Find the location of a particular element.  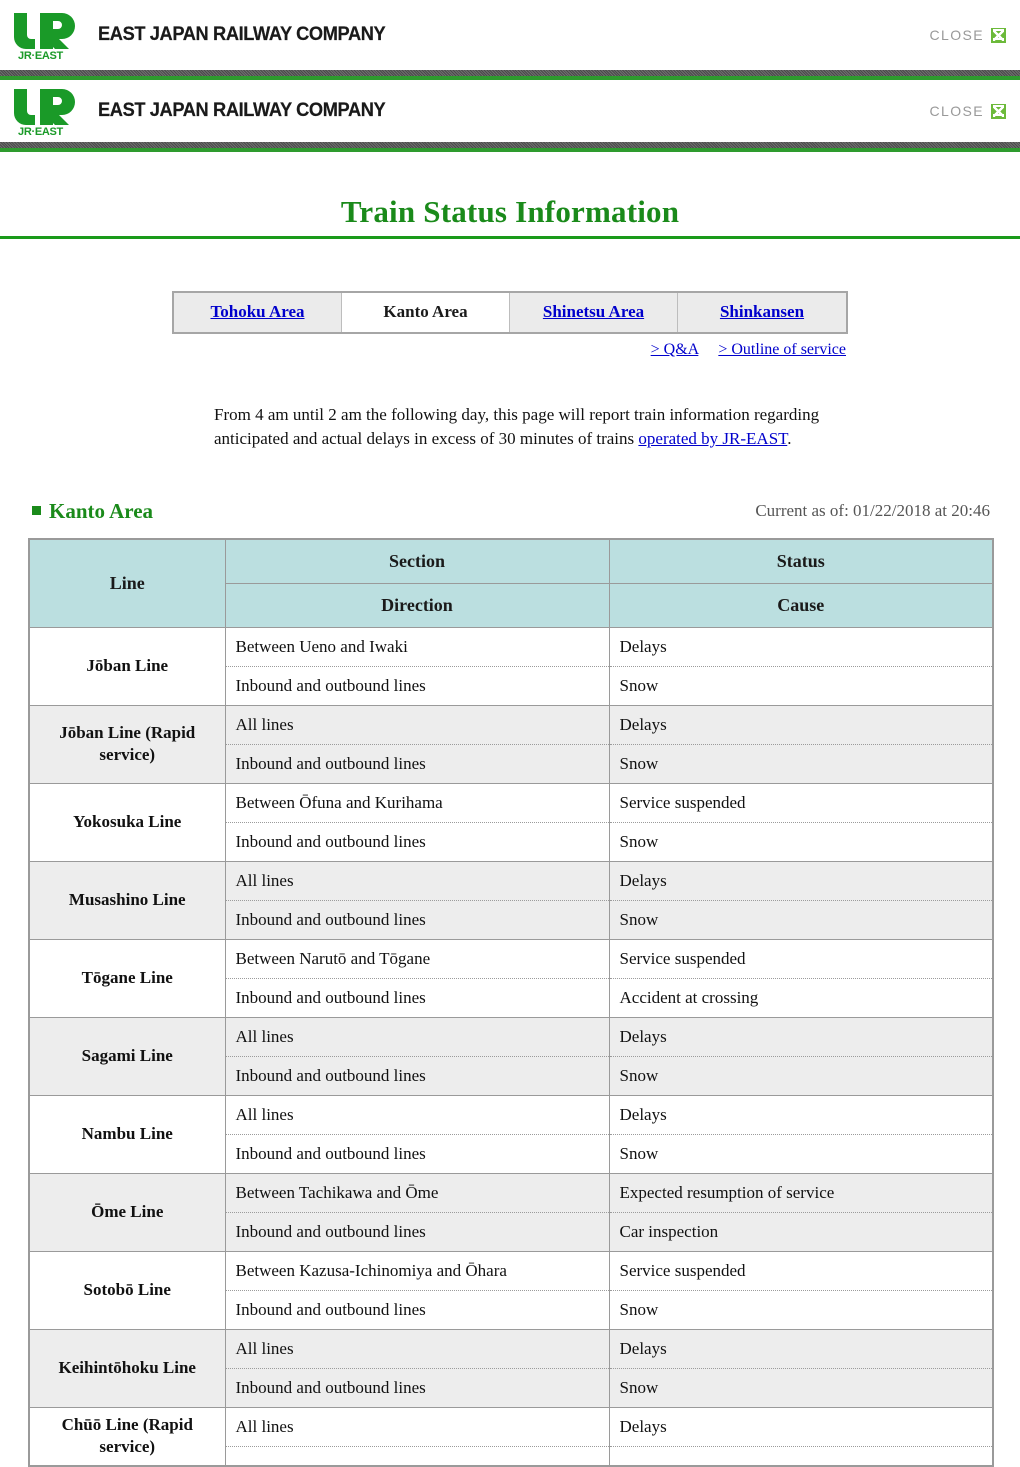

col-header-status: Status is located at coordinates (801, 561).